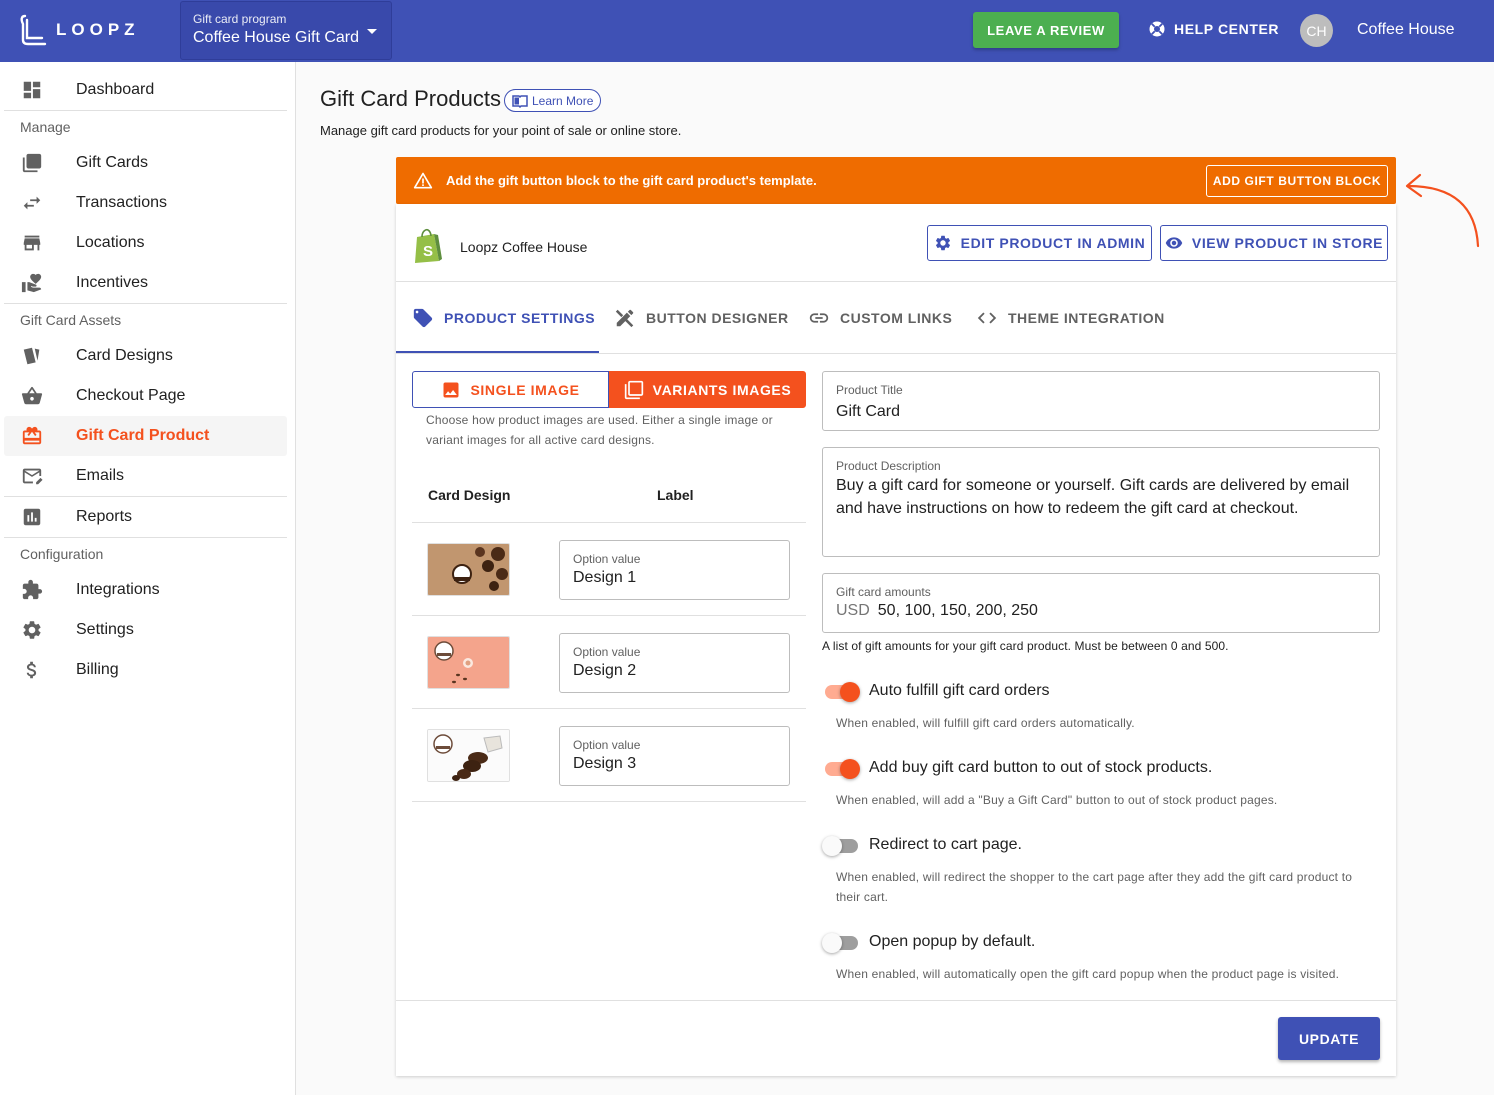 The width and height of the screenshot is (1494, 1095). Describe the element at coordinates (32, 203) in the screenshot. I see `swap-arrows-icon` at that location.